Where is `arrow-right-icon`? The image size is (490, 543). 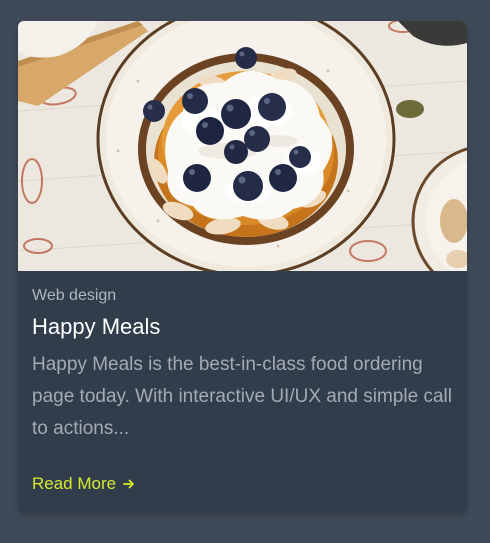 arrow-right-icon is located at coordinates (129, 484).